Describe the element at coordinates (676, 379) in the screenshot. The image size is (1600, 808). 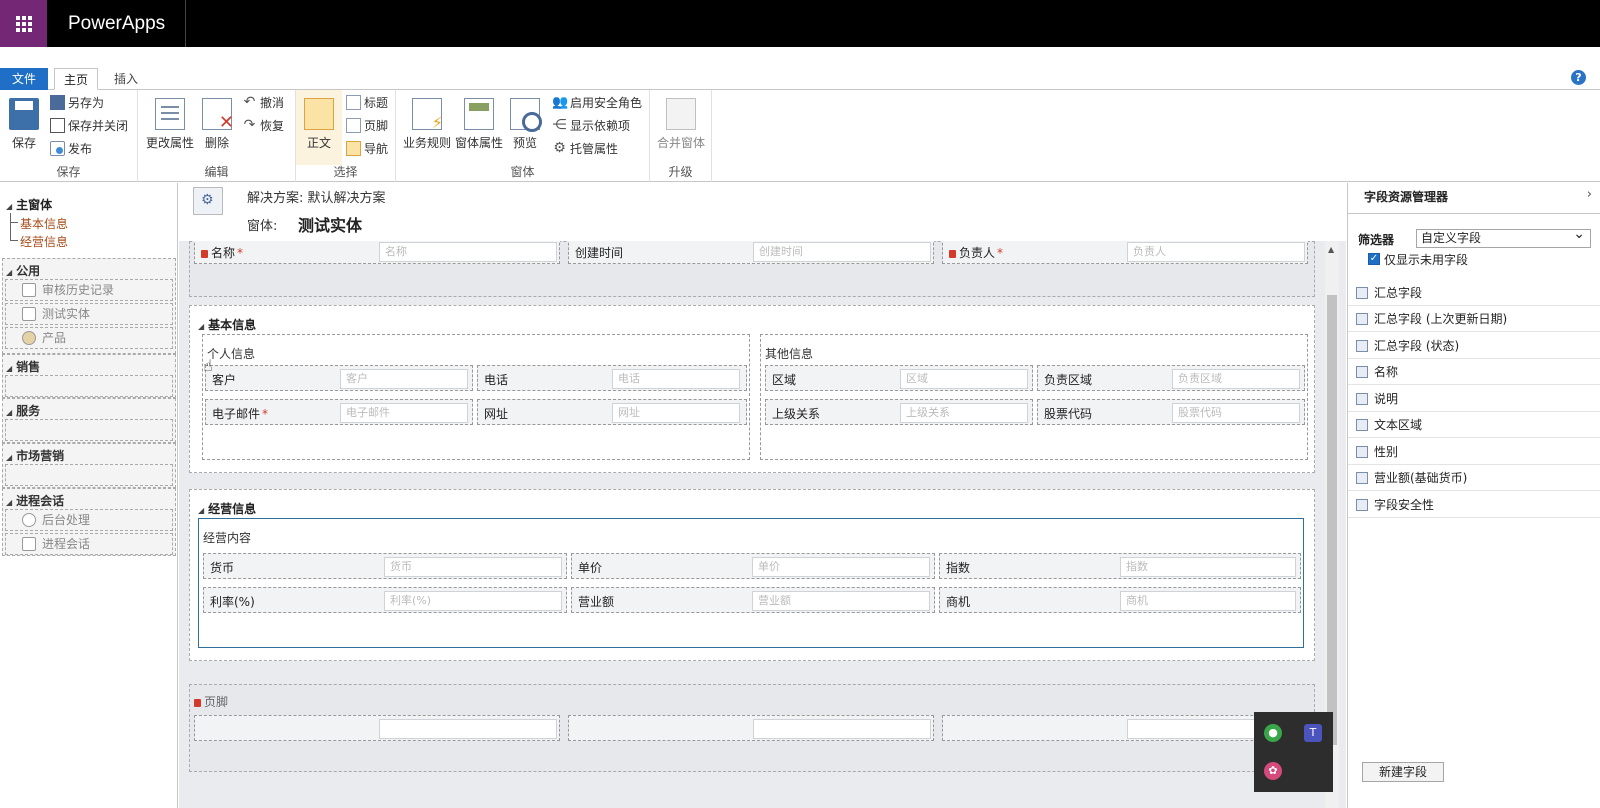
I see `field-input: 电话` at that location.